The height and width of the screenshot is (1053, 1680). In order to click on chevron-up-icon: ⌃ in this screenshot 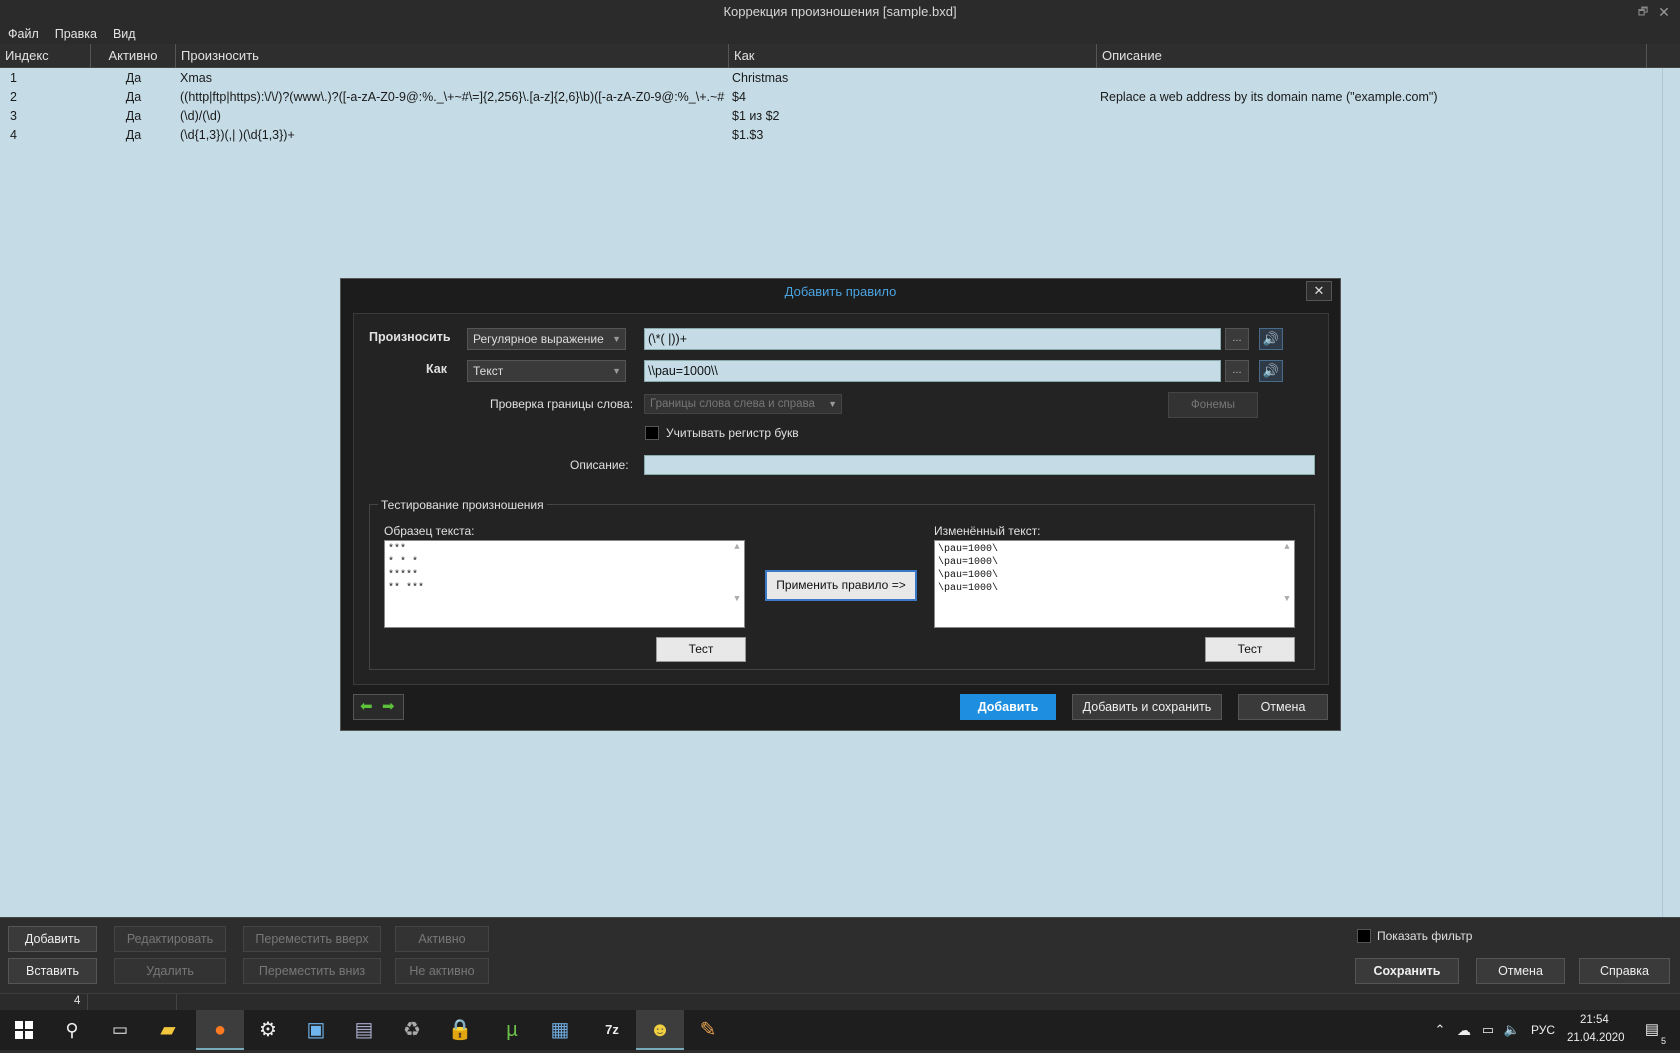, I will do `click(1440, 1030)`.